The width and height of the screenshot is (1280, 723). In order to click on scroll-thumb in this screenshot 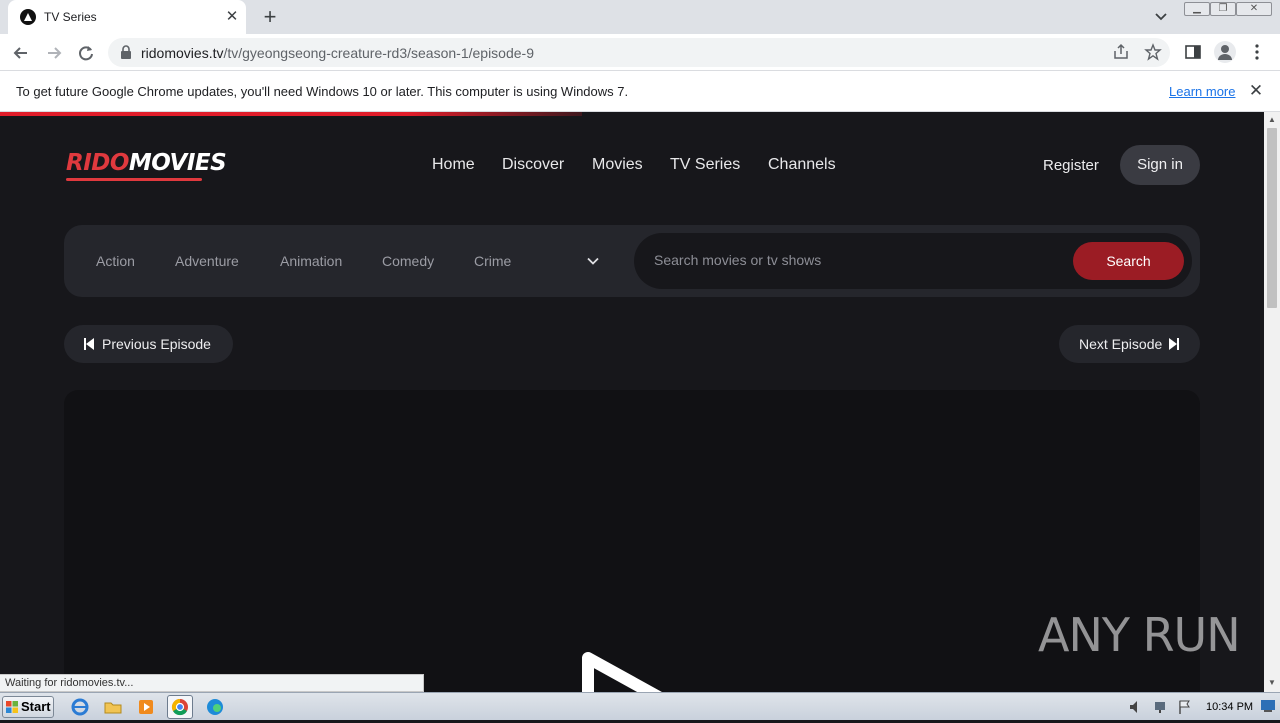, I will do `click(1272, 218)`.